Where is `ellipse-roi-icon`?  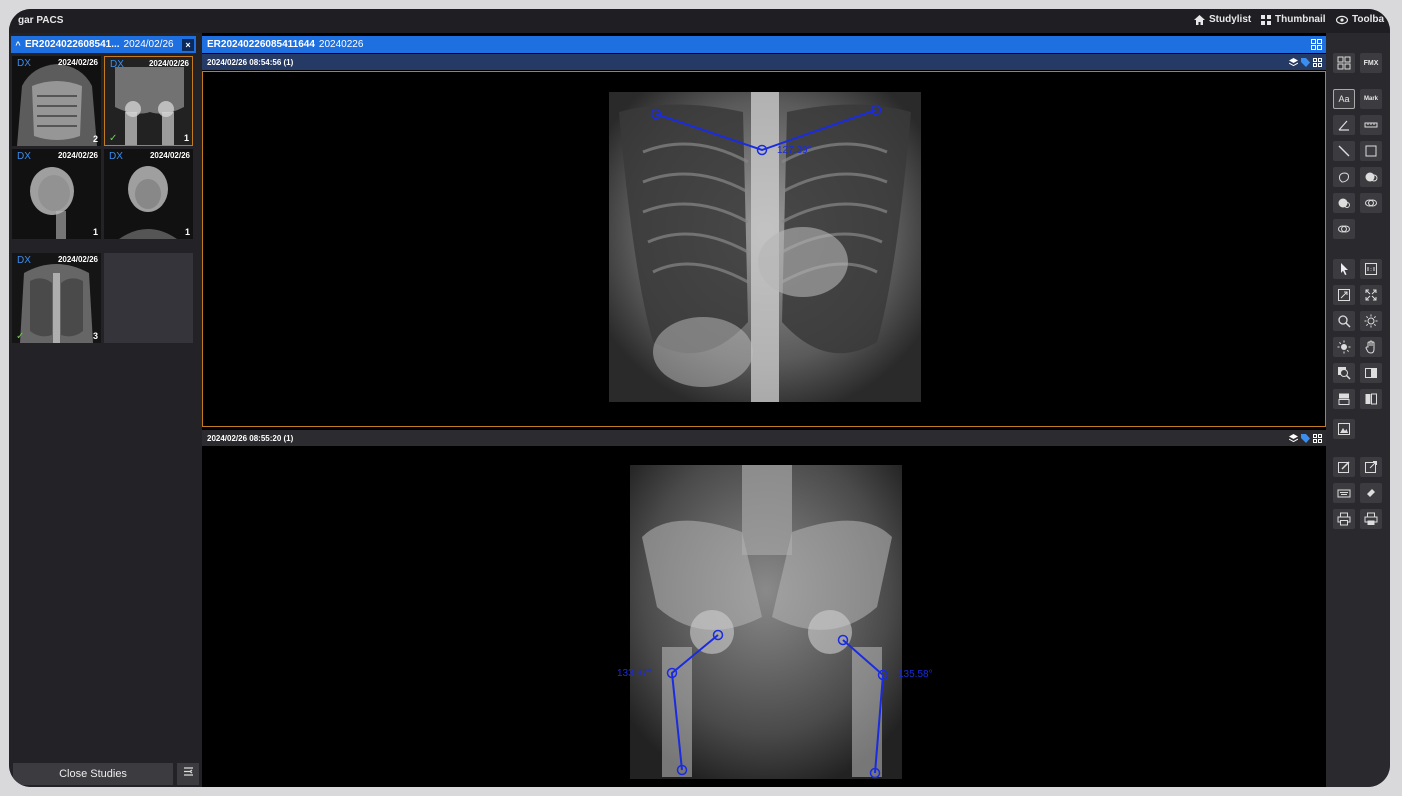
ellipse-roi-icon is located at coordinates (1344, 203).